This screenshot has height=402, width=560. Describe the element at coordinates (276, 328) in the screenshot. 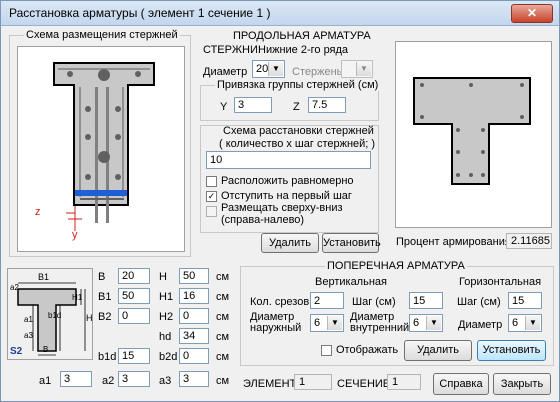

I see `outer-diameter-label-2: наружный` at that location.